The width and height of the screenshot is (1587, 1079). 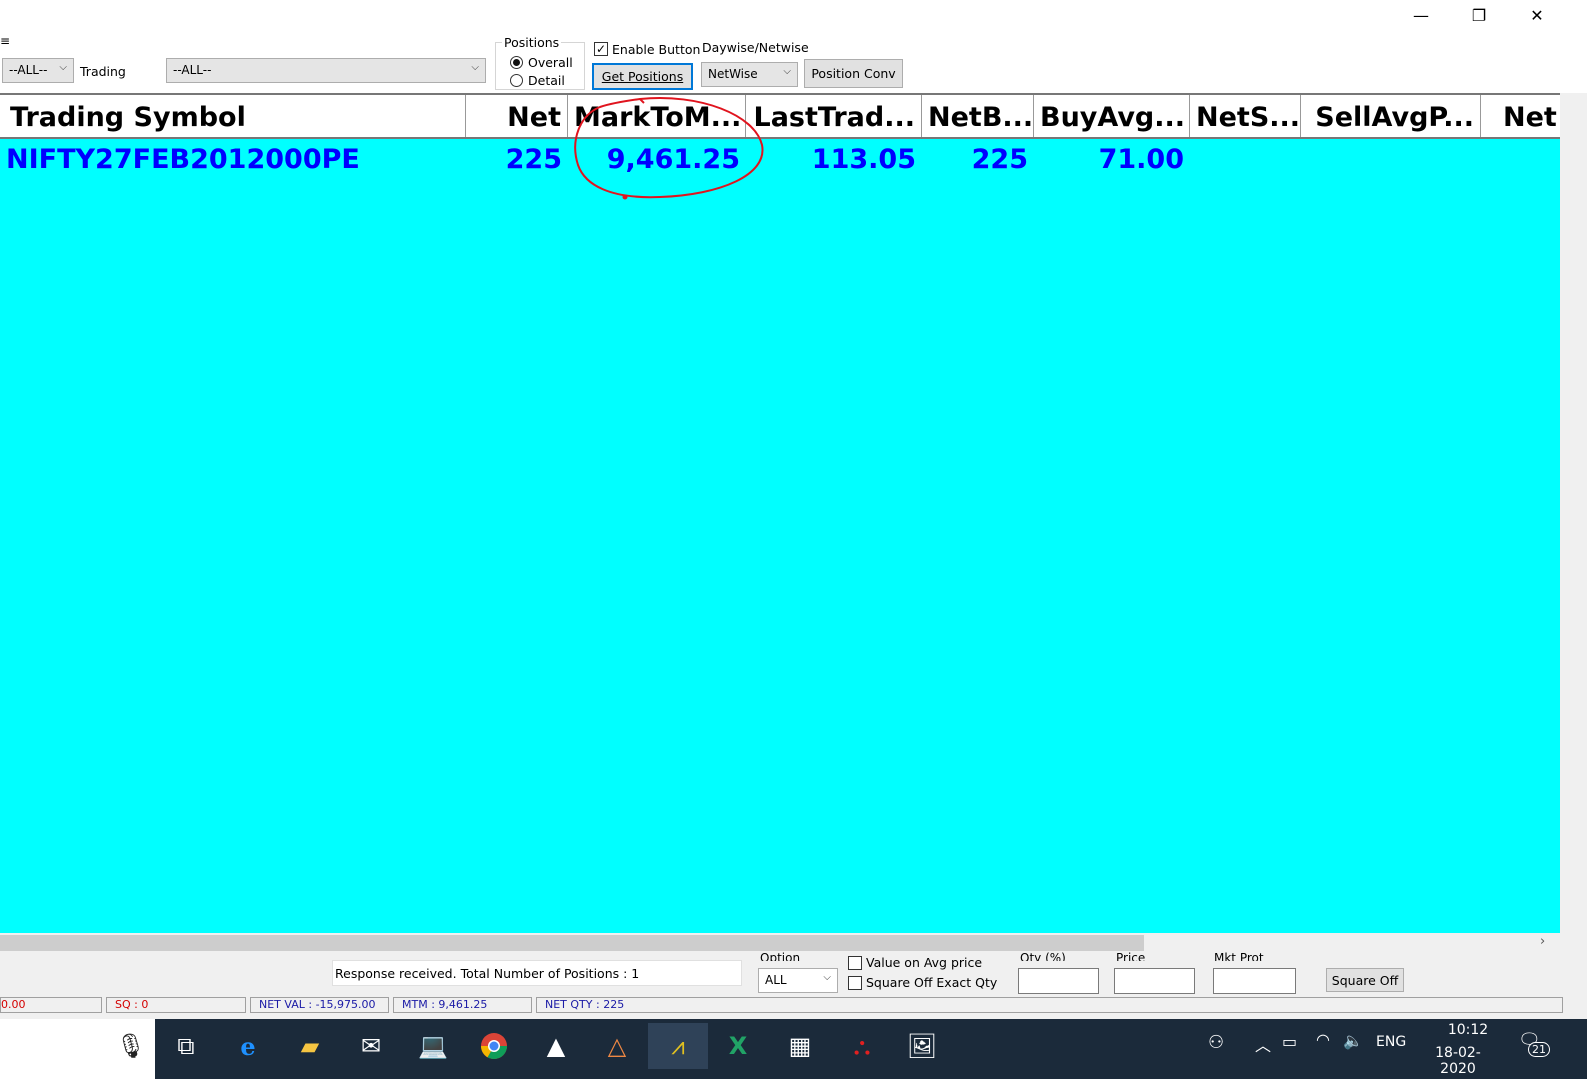 What do you see at coordinates (51, 1005) in the screenshot?
I see `status-value: 0.00` at bounding box center [51, 1005].